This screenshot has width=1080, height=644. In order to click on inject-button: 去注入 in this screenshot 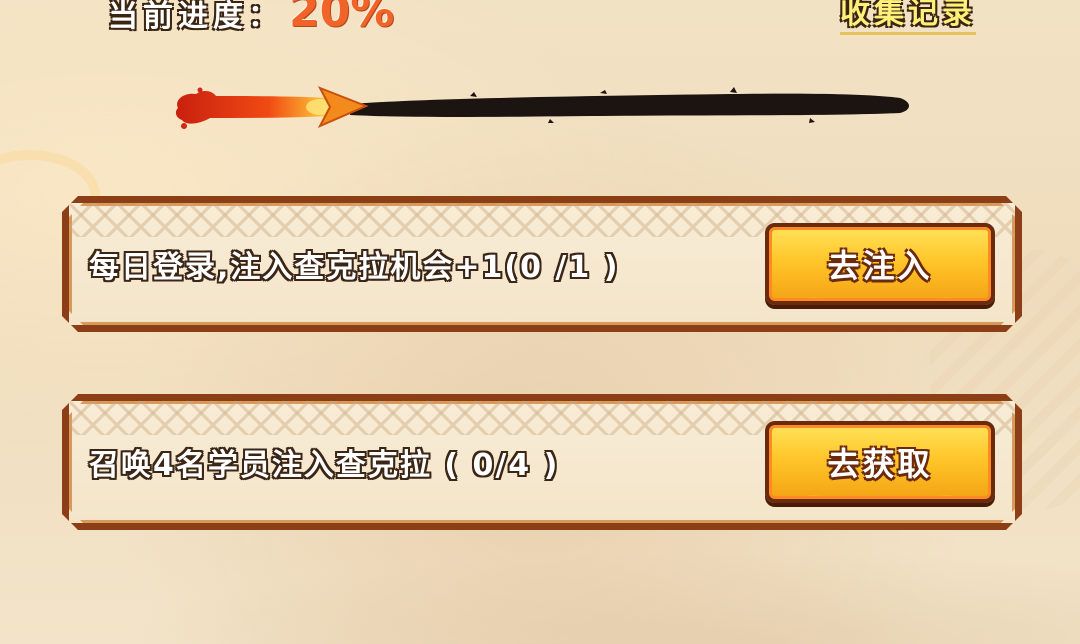, I will do `click(880, 264)`.